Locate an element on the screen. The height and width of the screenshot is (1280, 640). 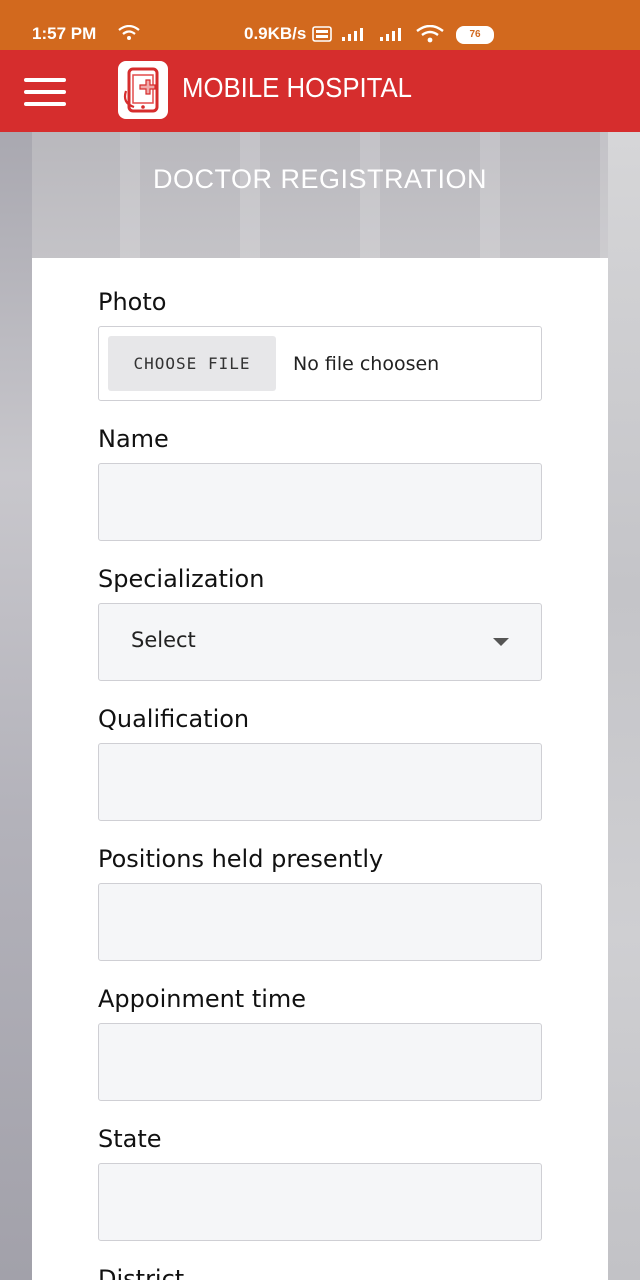
status-time: 1:57 PM is located at coordinates (64, 33).